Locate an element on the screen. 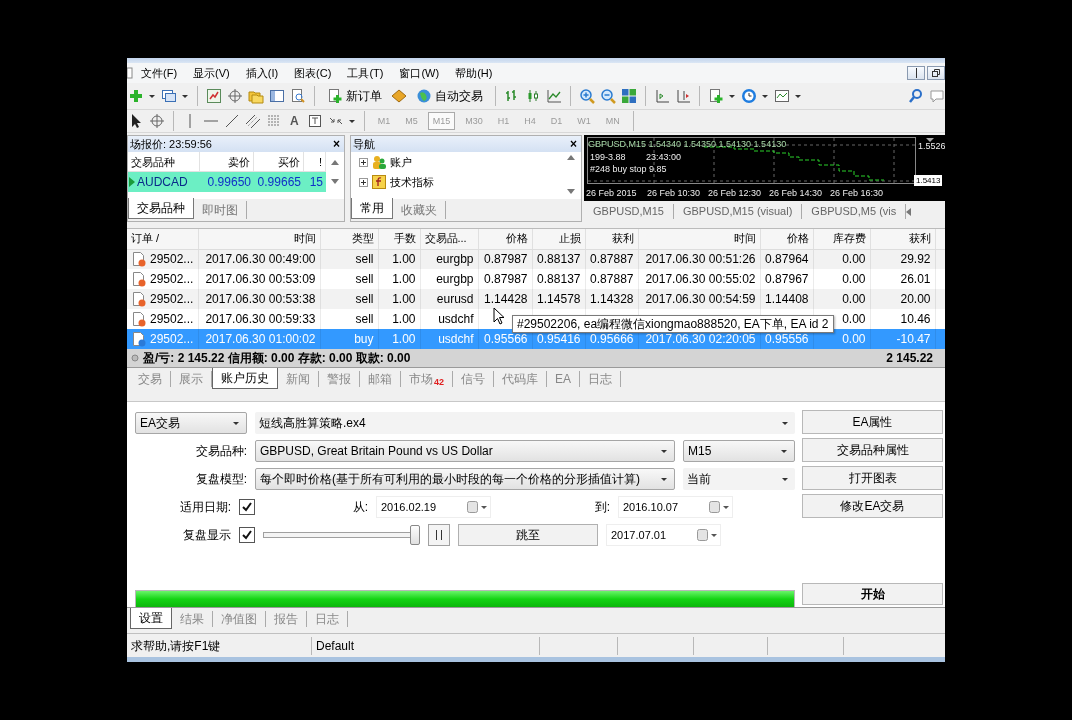  scroll-left-icon is located at coordinates (909, 211).